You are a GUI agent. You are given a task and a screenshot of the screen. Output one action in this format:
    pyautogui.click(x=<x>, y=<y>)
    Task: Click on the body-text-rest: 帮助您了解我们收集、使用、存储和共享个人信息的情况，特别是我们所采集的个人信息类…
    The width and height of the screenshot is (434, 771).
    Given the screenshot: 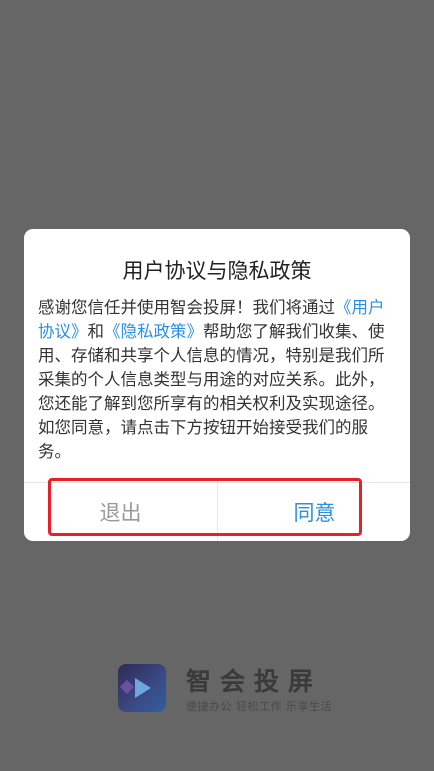 What is the action you would take?
    pyautogui.click(x=211, y=391)
    